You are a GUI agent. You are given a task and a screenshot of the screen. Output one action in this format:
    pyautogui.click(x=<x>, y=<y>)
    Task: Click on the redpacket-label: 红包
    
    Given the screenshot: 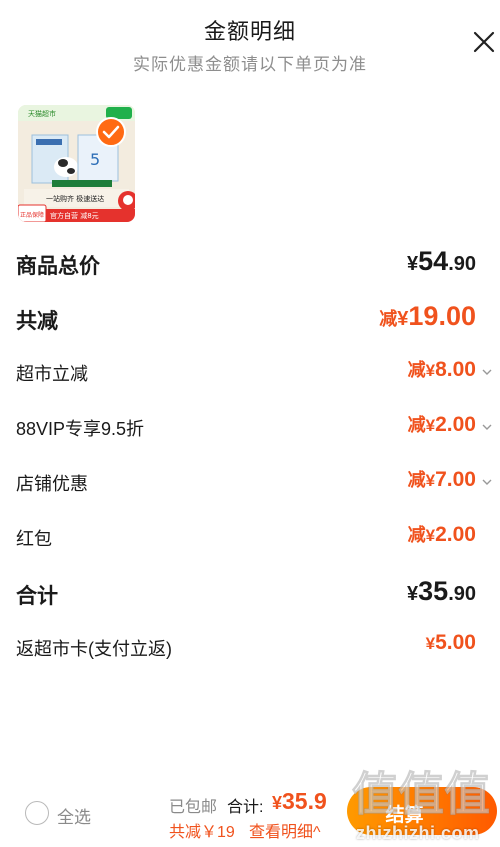 What is the action you would take?
    pyautogui.click(x=34, y=539)
    